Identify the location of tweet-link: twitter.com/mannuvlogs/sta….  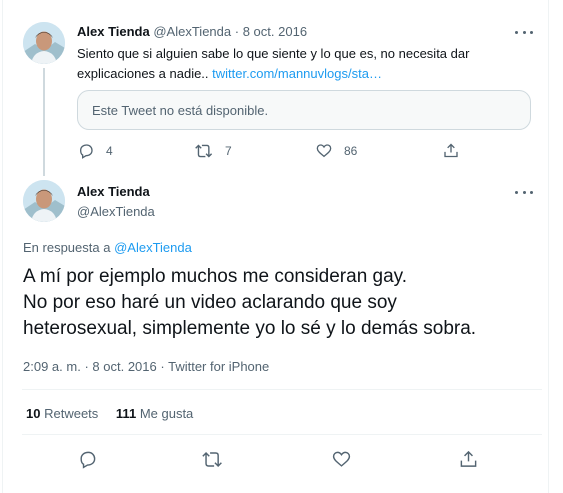
(297, 73).